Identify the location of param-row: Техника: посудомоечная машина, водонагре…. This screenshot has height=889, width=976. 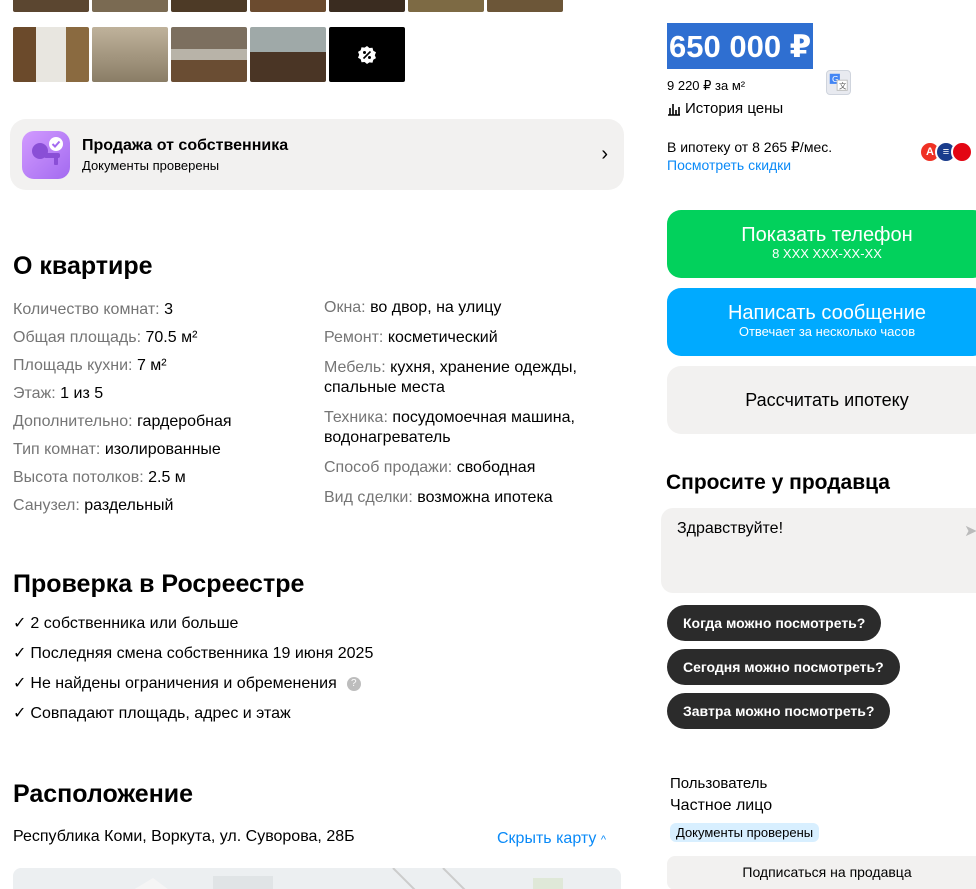
(469, 427).